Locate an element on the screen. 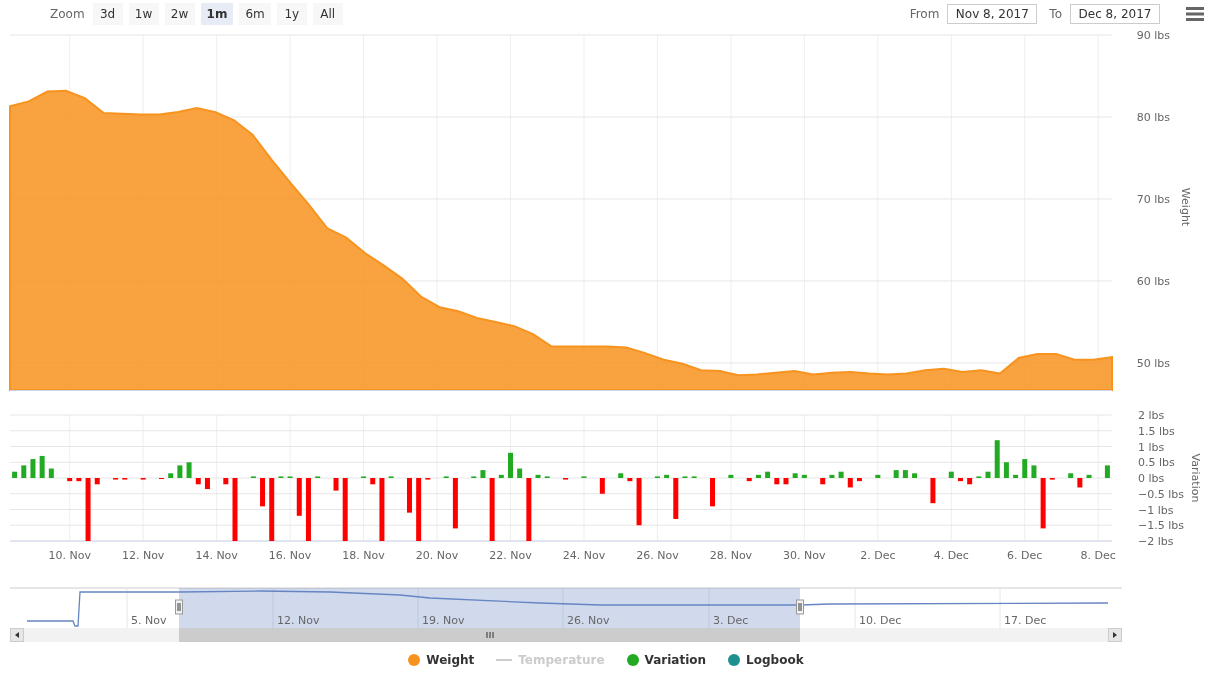  axis-title: Variation is located at coordinates (1195, 478).